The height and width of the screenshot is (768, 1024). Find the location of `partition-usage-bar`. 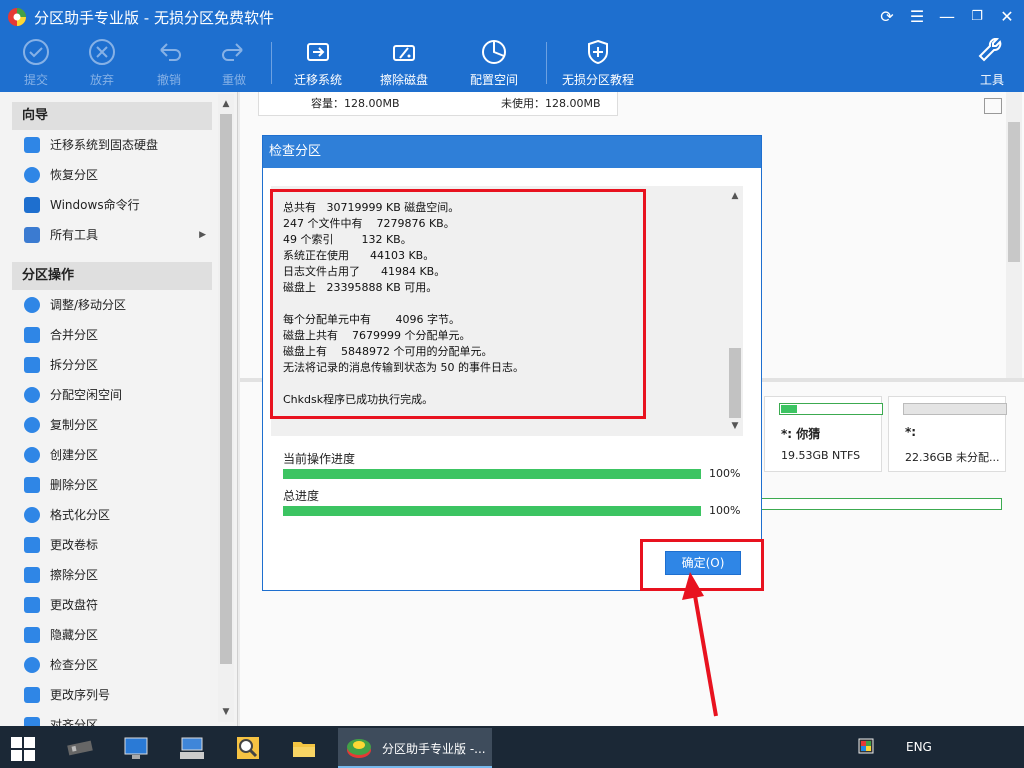

partition-usage-bar is located at coordinates (831, 409).